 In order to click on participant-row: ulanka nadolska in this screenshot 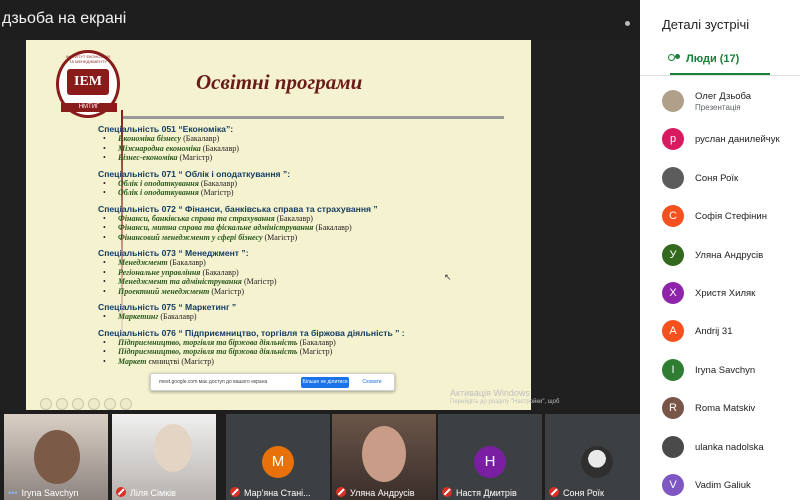, I will do `click(720, 449)`.